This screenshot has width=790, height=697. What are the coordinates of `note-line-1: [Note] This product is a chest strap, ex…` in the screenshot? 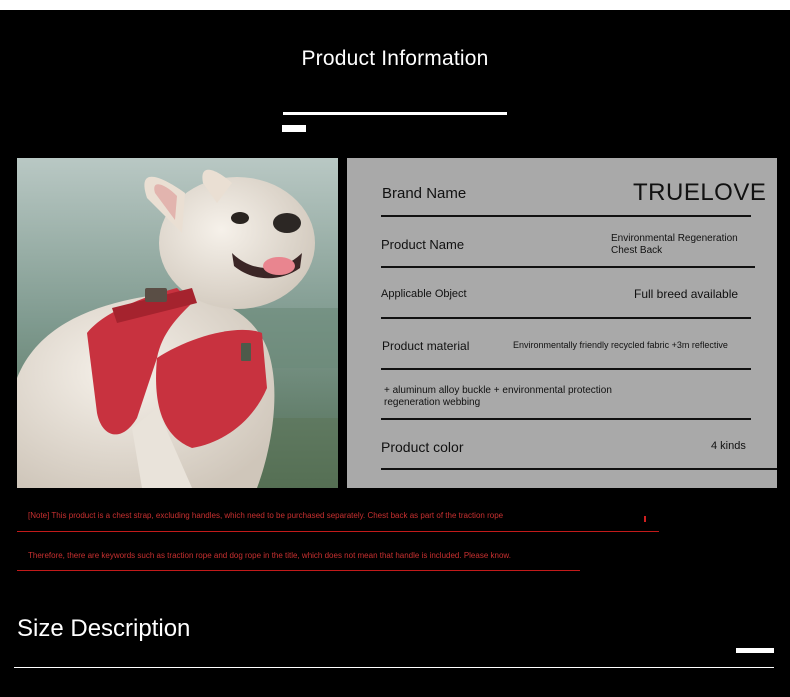 It's located at (266, 515).